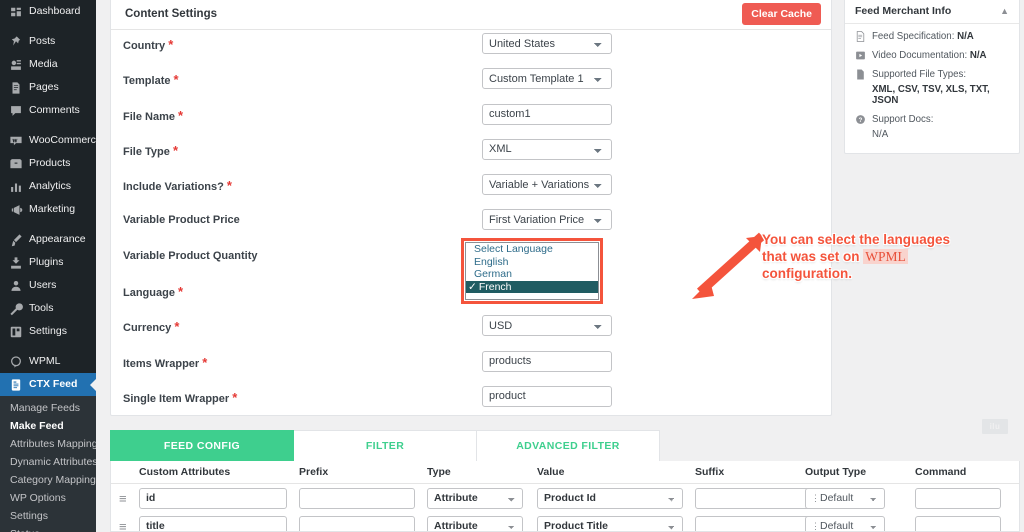 Image resolution: width=1024 pixels, height=532 pixels. I want to click on sidebar-item-tools: Tools, so click(48, 308).